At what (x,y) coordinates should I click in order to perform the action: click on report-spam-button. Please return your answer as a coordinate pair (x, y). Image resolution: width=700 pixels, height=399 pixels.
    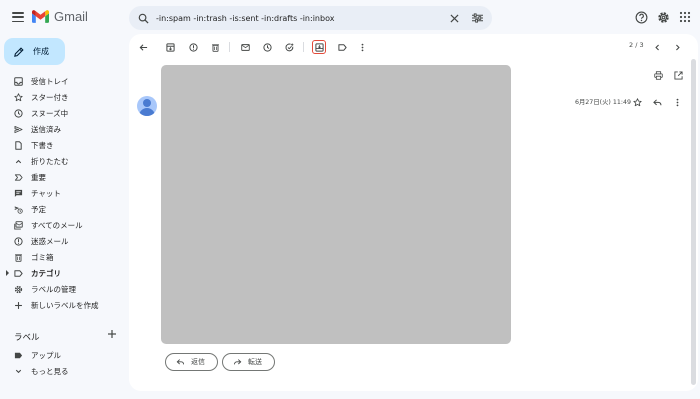
    Looking at the image, I should click on (193, 47).